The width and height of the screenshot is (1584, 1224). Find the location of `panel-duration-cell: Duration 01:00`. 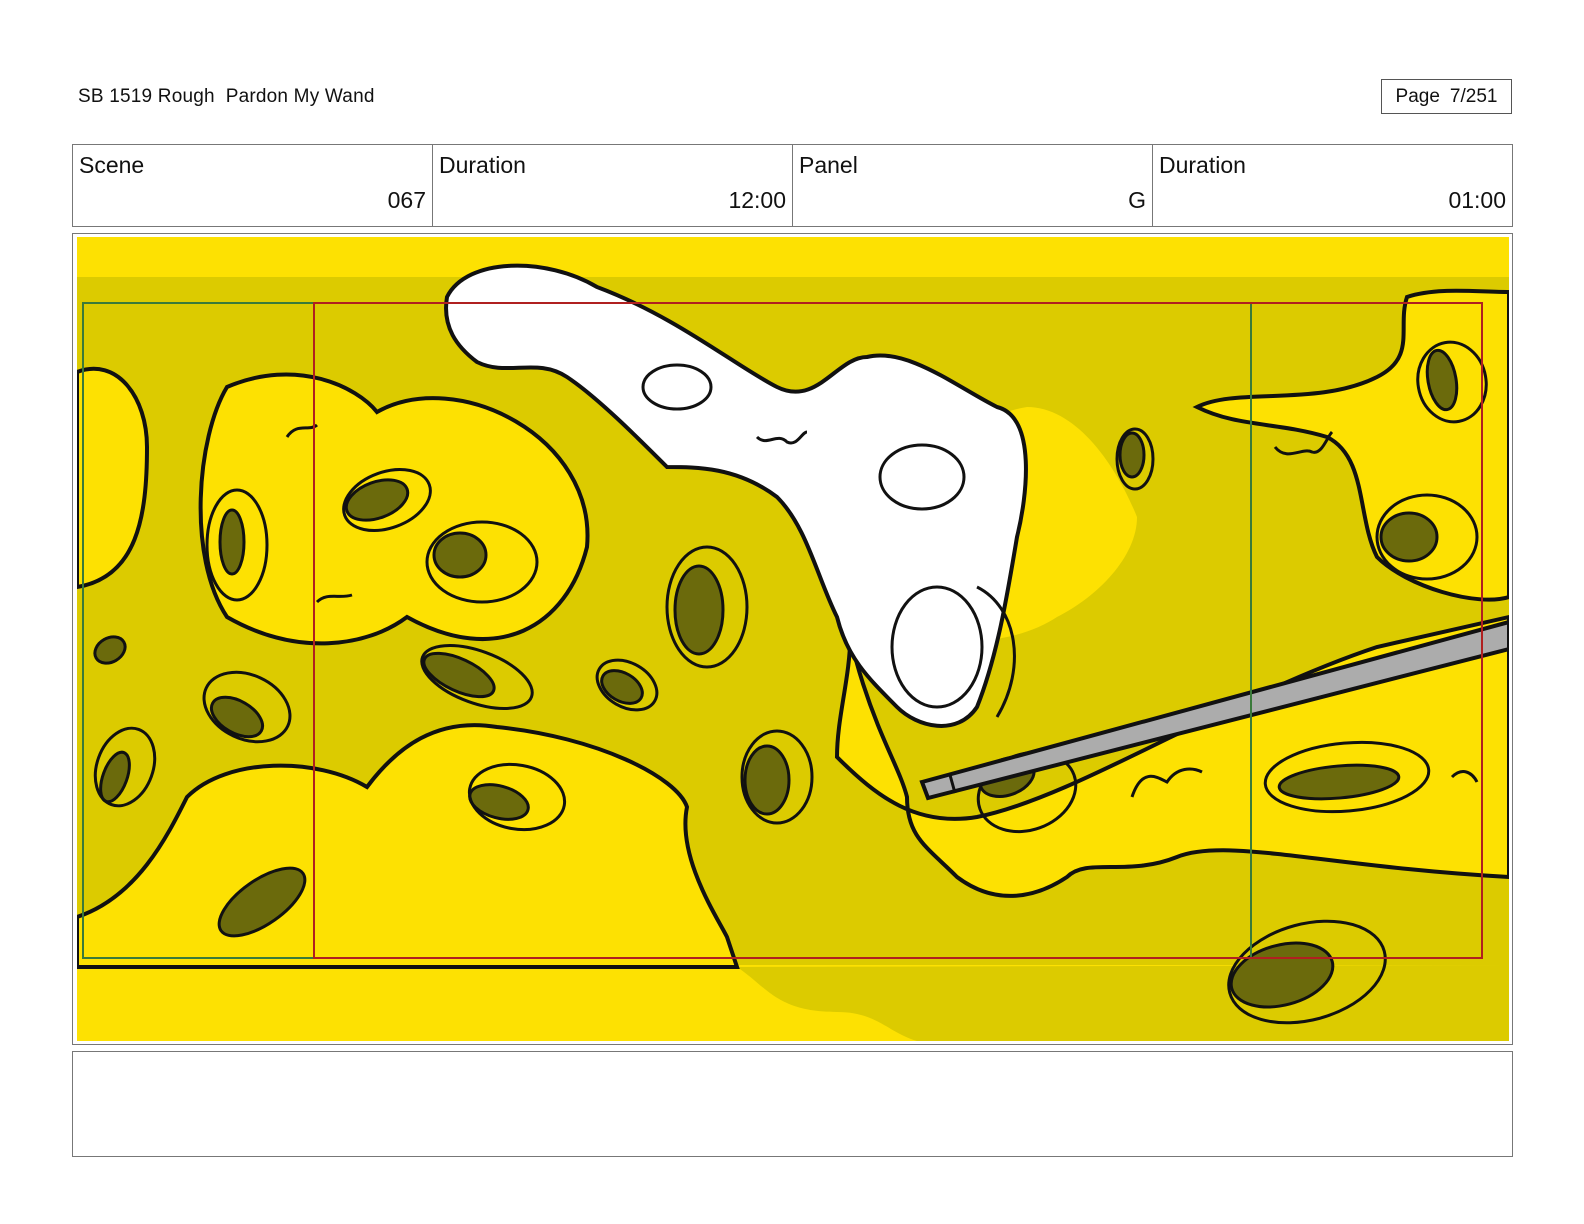

panel-duration-cell: Duration 01:00 is located at coordinates (1332, 185).